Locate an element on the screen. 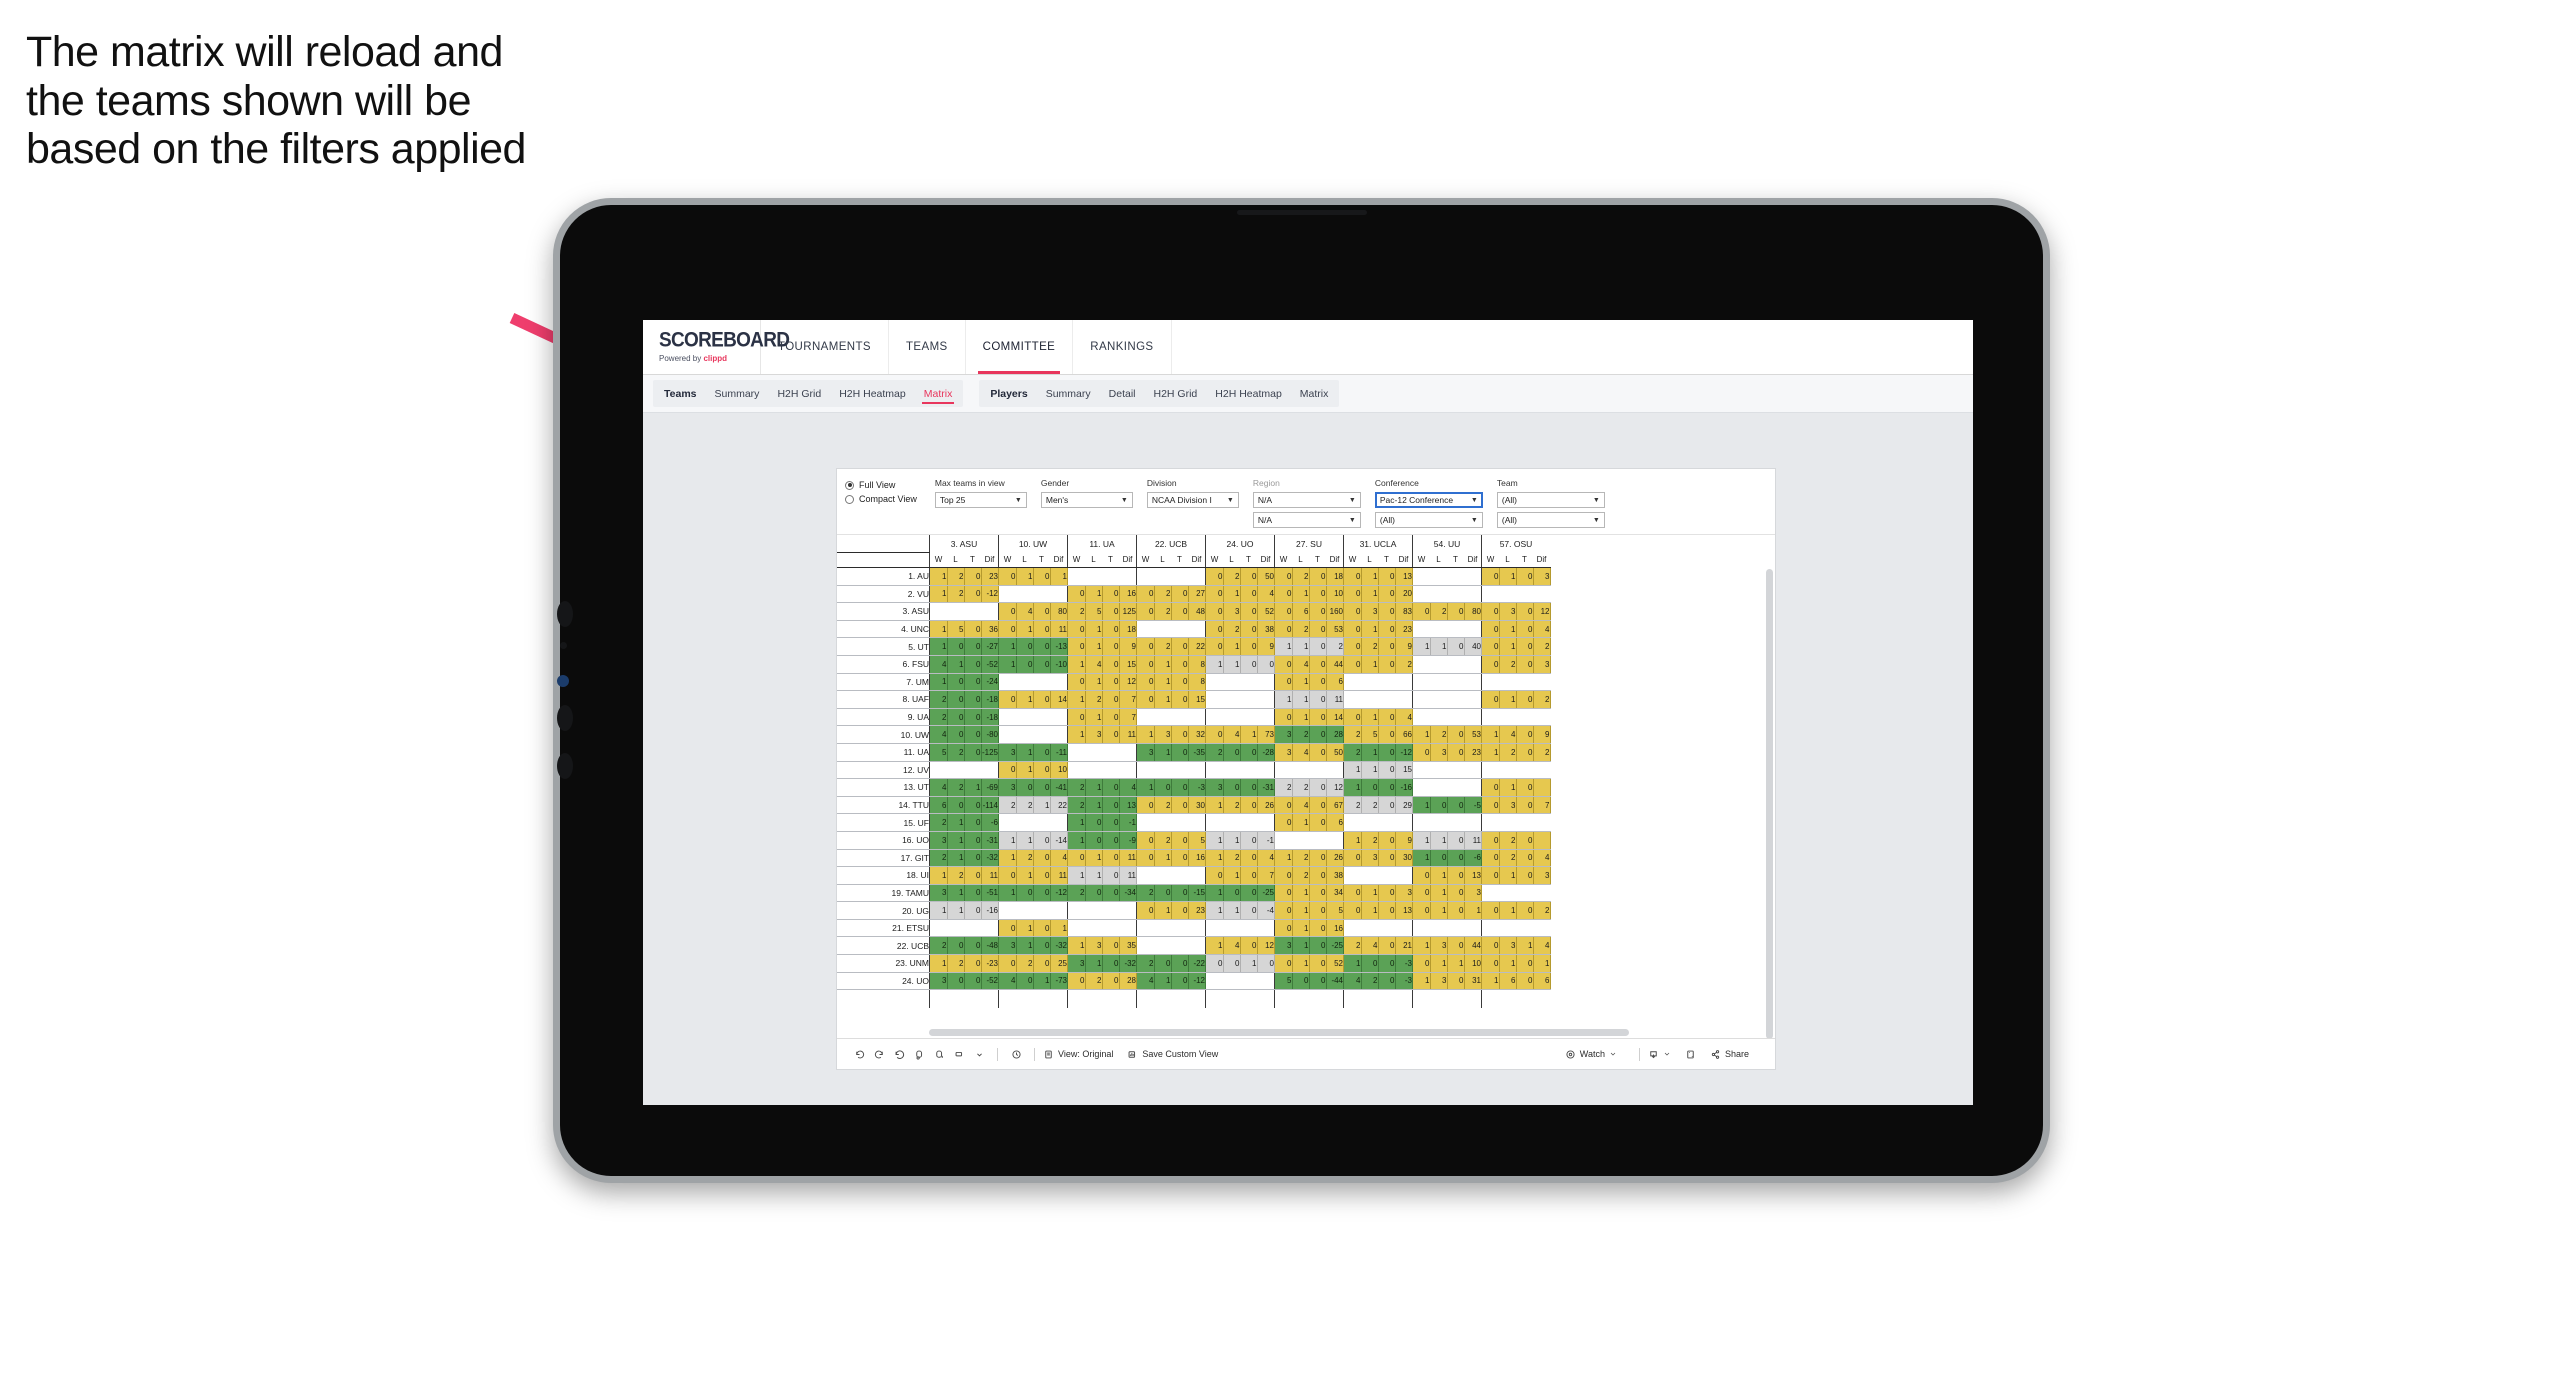  matrix-cell: -28 is located at coordinates (1266, 752).